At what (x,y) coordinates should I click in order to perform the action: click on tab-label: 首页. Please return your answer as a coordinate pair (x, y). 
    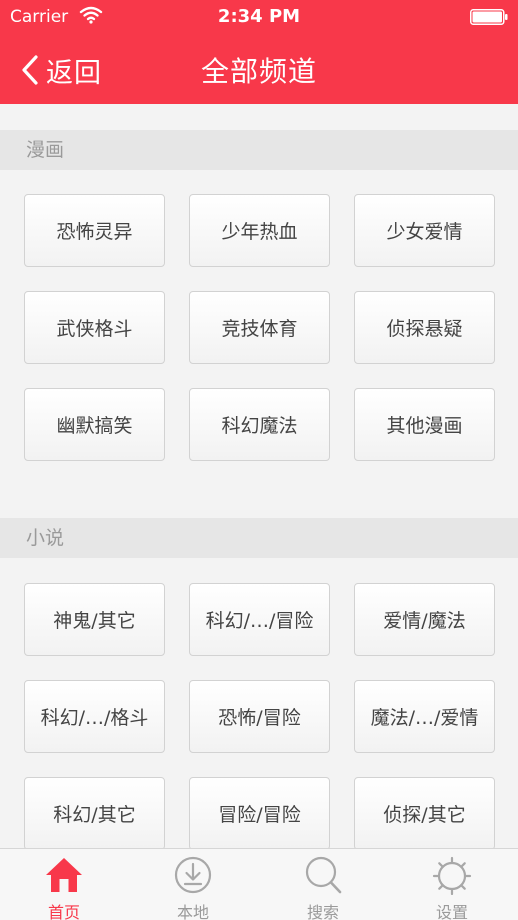
    Looking at the image, I should click on (63, 911).